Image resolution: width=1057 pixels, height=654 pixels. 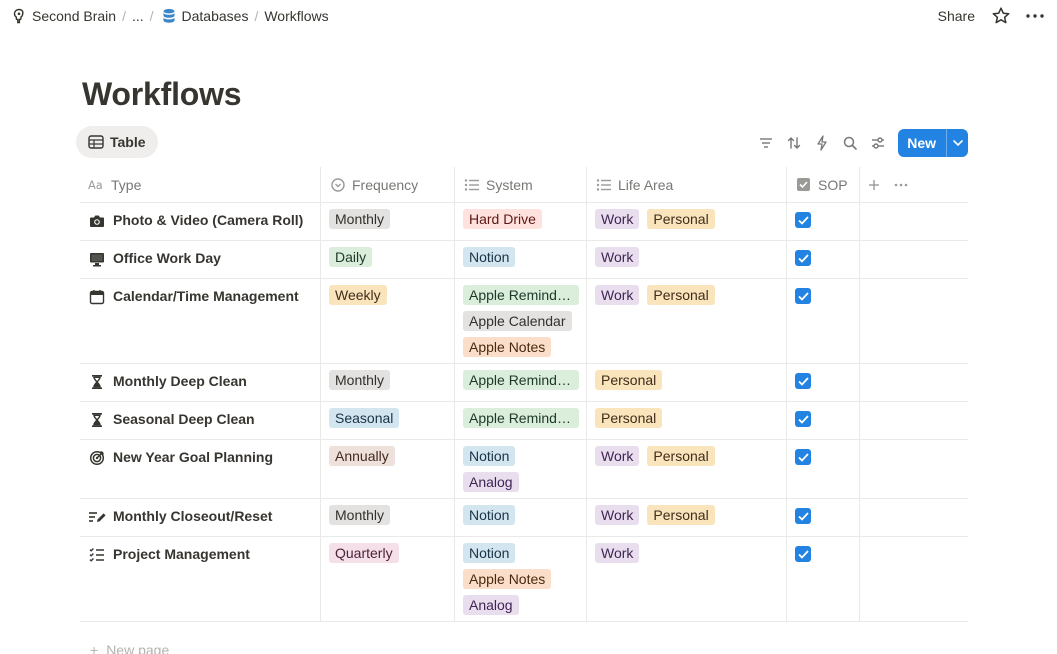 I want to click on cell-type: Calendar/Time Management, so click(x=200, y=321).